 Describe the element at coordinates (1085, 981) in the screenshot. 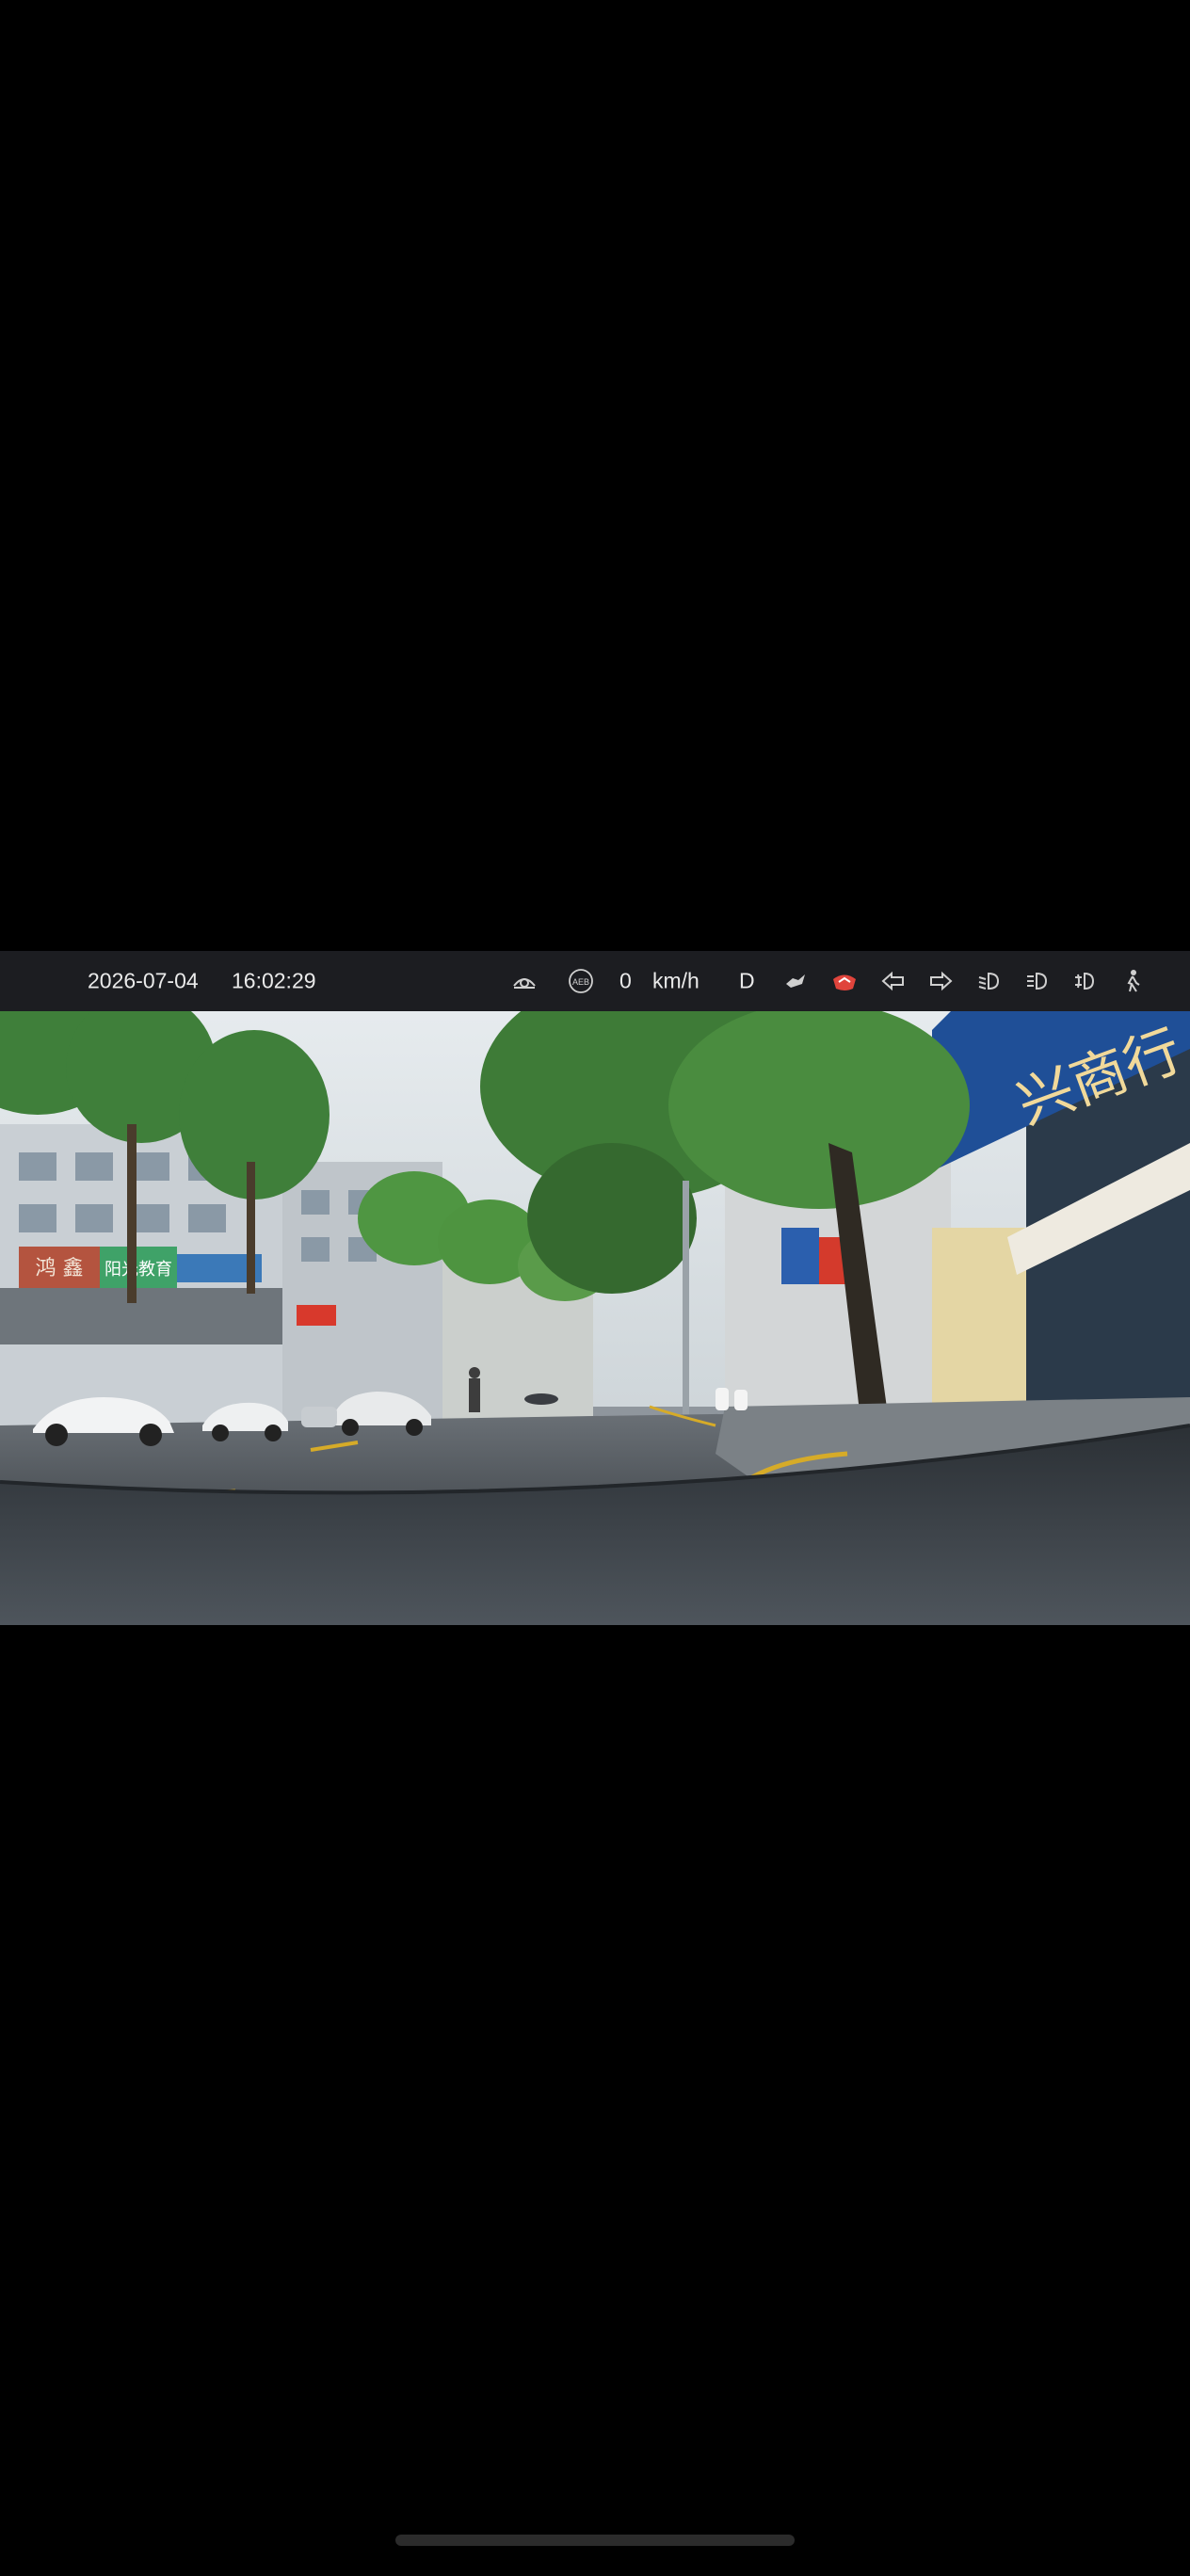

I see `fog-light-icon` at that location.